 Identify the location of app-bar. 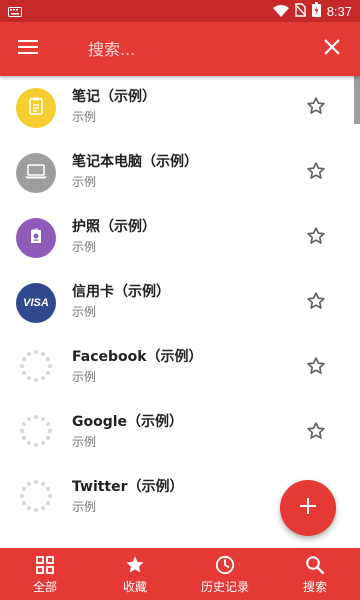
(180, 49).